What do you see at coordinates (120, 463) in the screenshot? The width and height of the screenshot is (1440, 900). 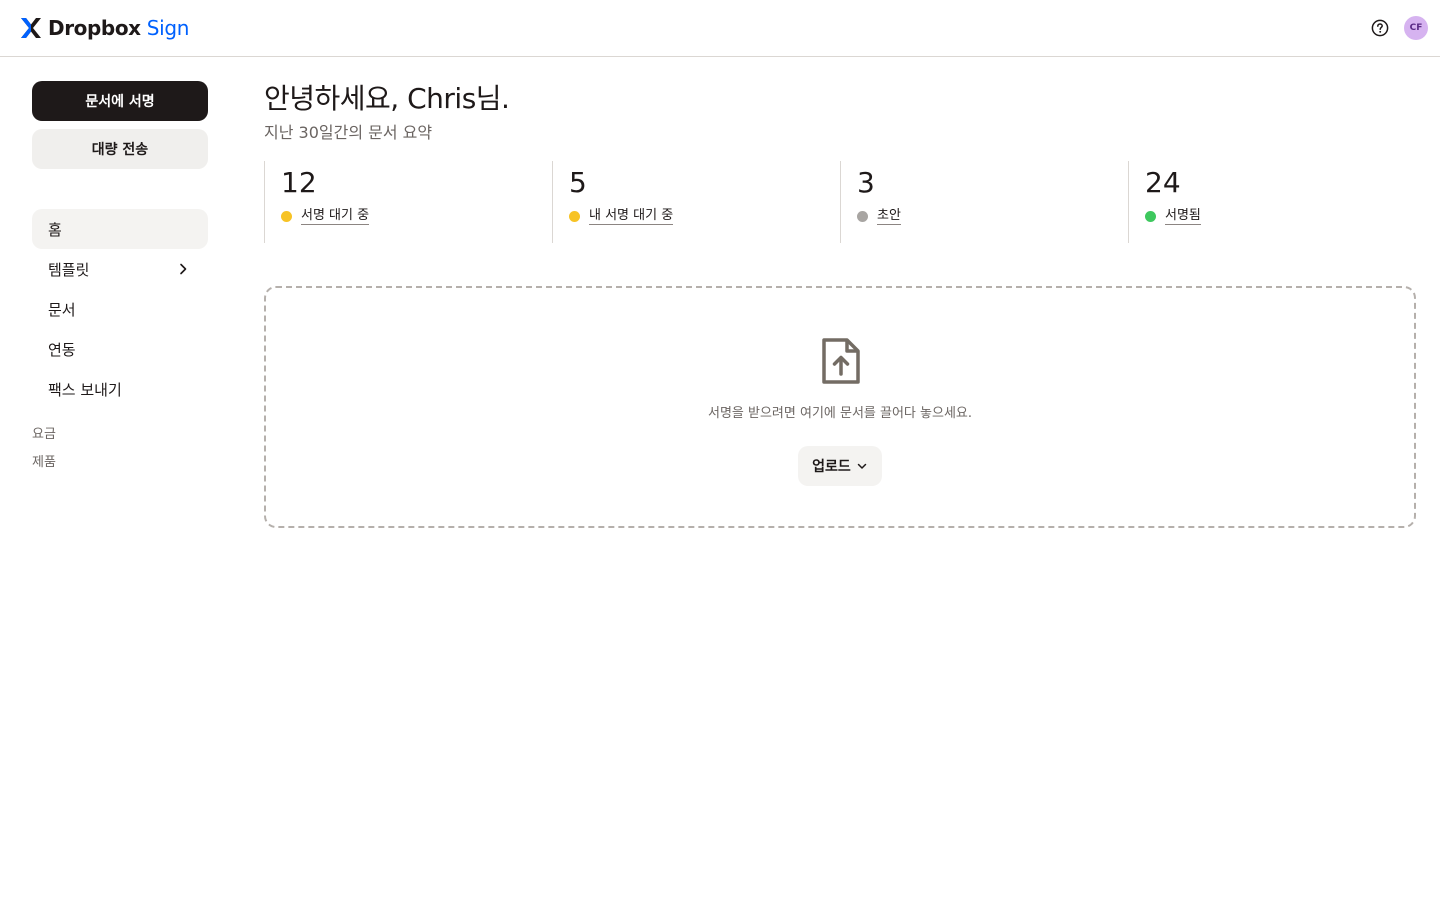 I see `products-link: 제품` at bounding box center [120, 463].